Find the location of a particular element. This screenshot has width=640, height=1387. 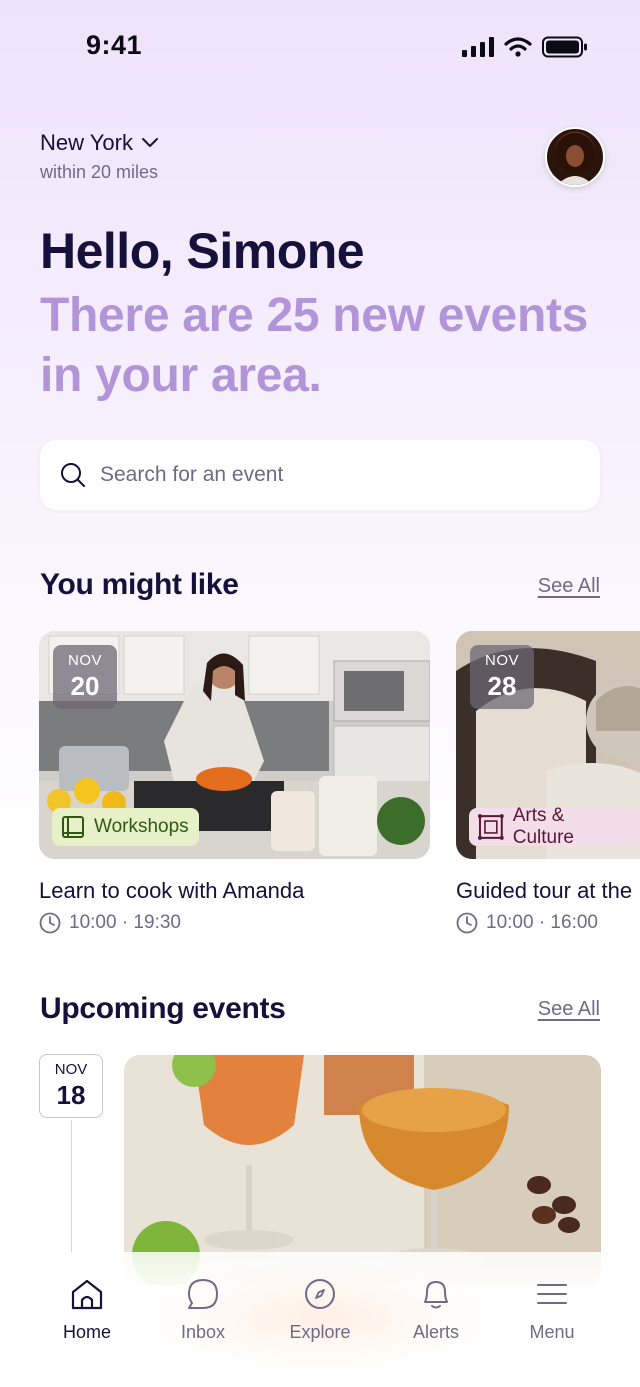

signal-icon is located at coordinates (478, 47).